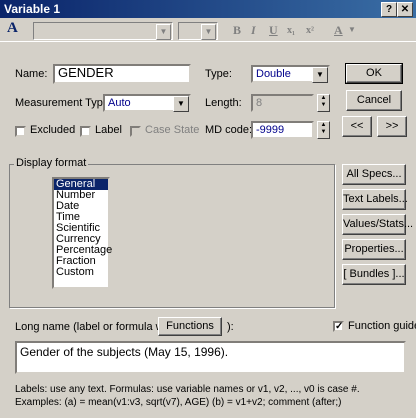  Describe the element at coordinates (237, 30) in the screenshot. I see `bold-icon: B` at that location.